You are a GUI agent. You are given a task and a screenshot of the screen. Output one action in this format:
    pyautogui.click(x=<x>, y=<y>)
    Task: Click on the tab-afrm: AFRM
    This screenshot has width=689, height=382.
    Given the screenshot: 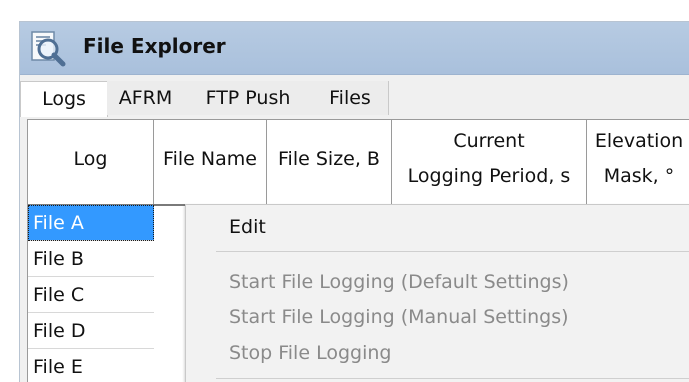 What is the action you would take?
    pyautogui.click(x=146, y=98)
    